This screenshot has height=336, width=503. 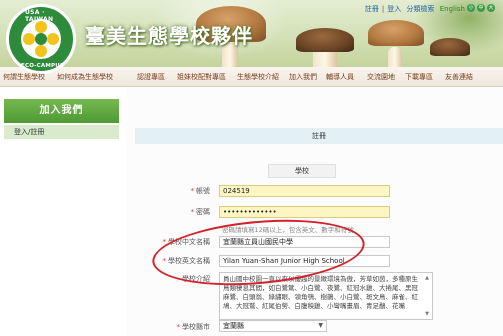 What do you see at coordinates (151, 77) in the screenshot?
I see `nav-item-certification: 認證專區` at bounding box center [151, 77].